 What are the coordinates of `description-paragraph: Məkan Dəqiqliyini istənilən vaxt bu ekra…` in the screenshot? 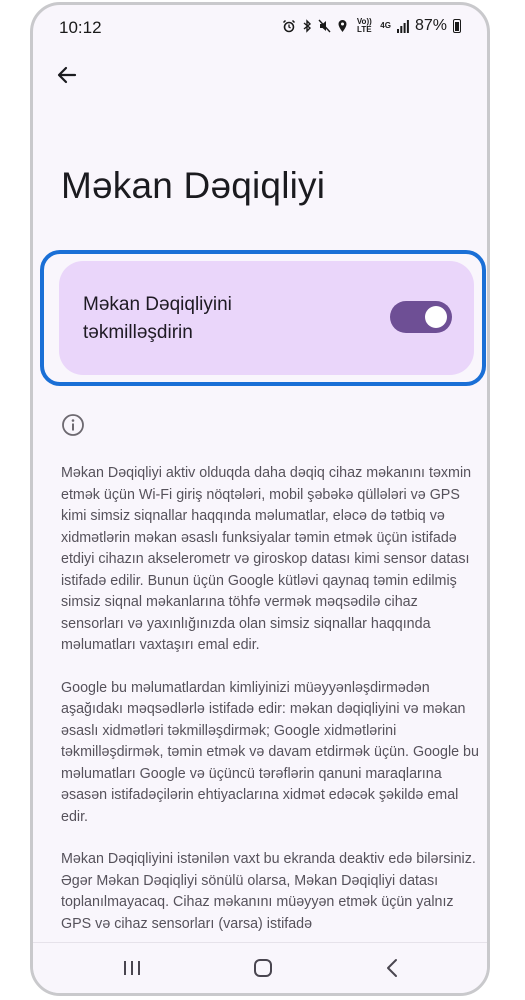 It's located at (268, 891).